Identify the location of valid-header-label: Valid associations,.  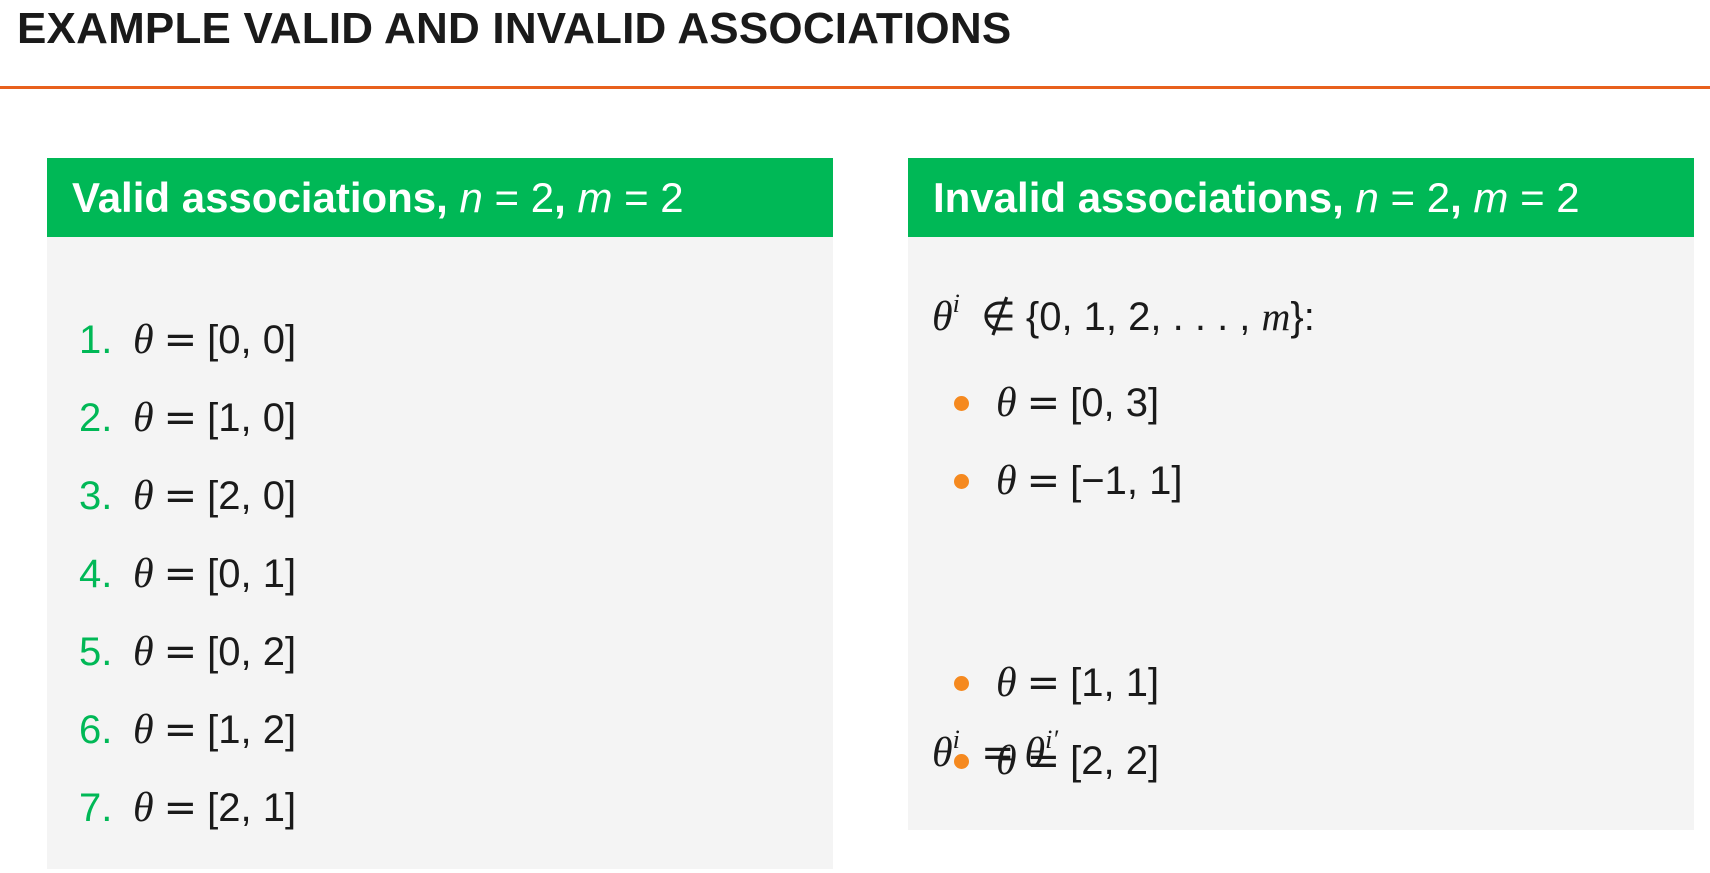
(266, 197).